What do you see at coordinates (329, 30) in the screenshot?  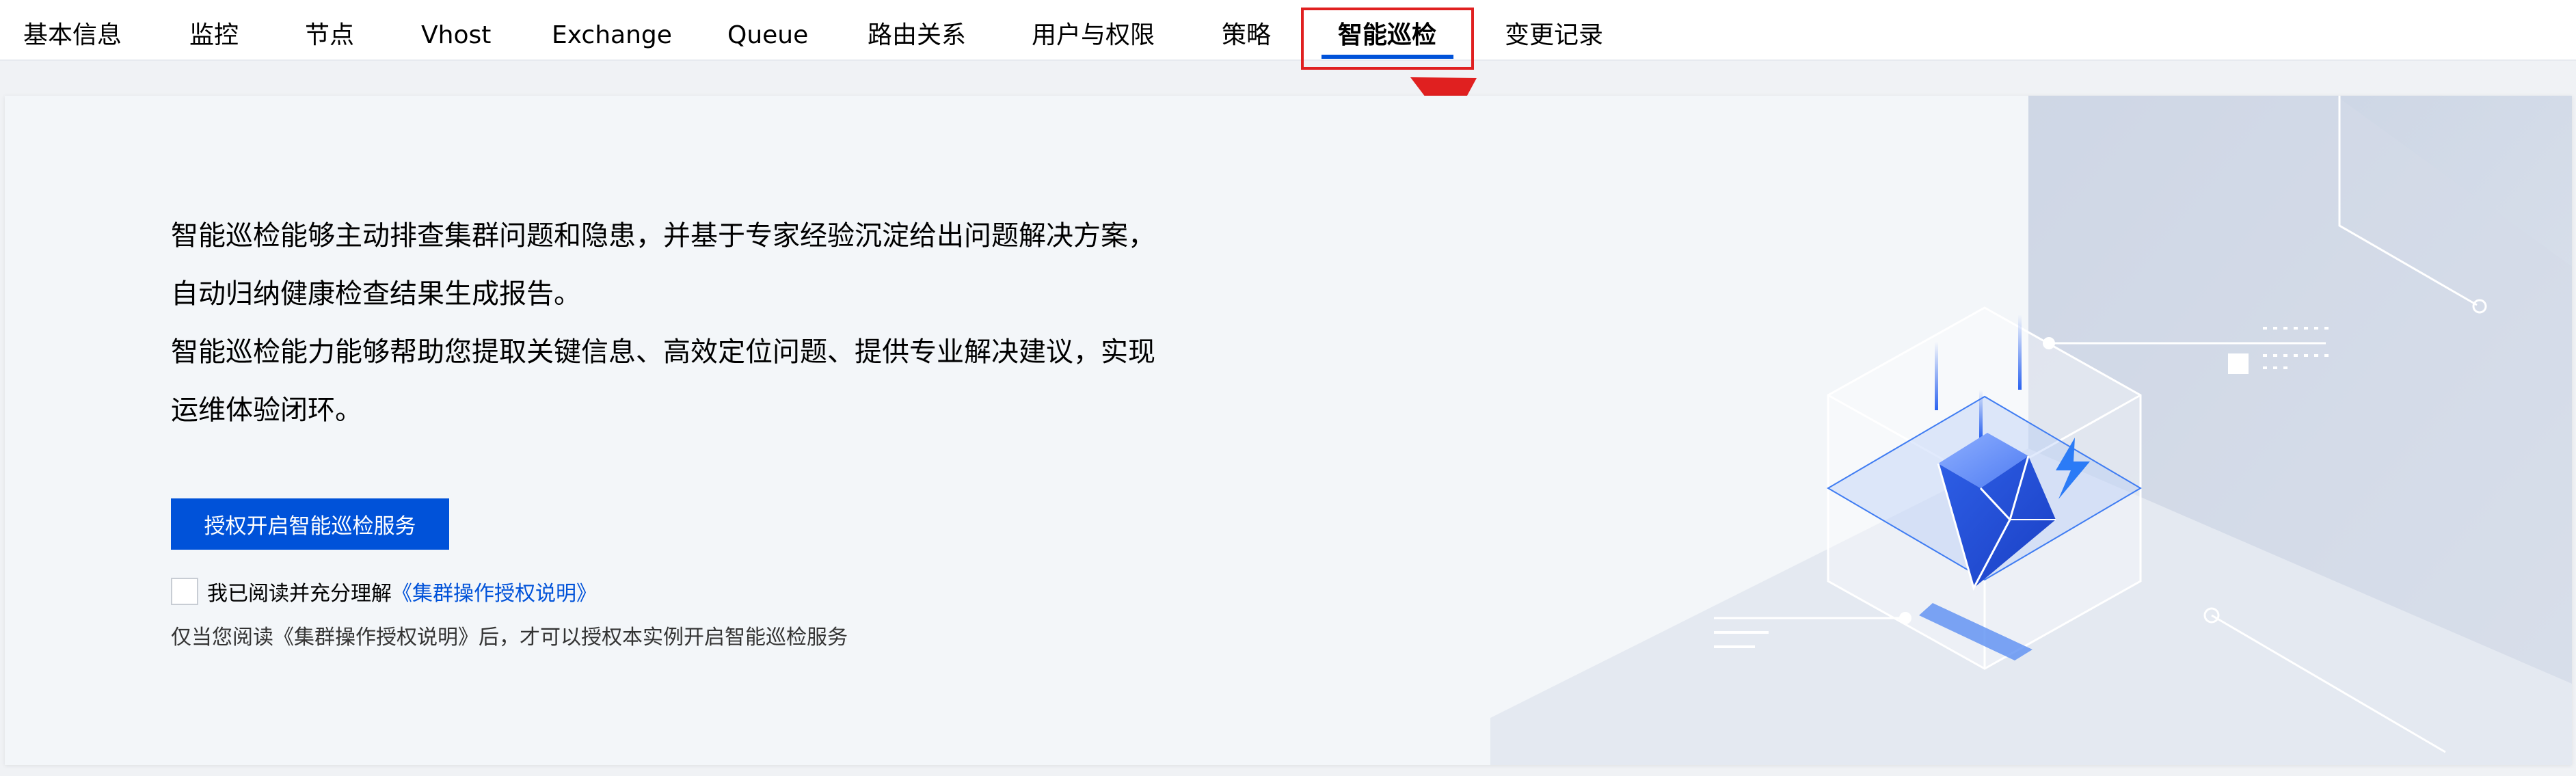 I see `tab-node: 节点` at bounding box center [329, 30].